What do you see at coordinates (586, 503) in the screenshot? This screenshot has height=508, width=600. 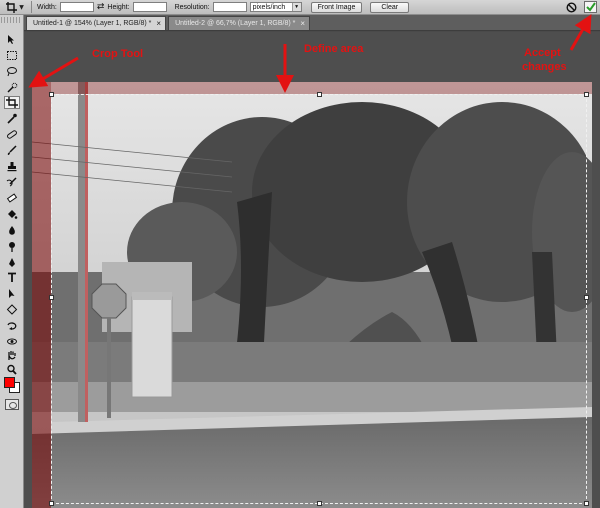 I see `crop-handle-bottom-right` at bounding box center [586, 503].